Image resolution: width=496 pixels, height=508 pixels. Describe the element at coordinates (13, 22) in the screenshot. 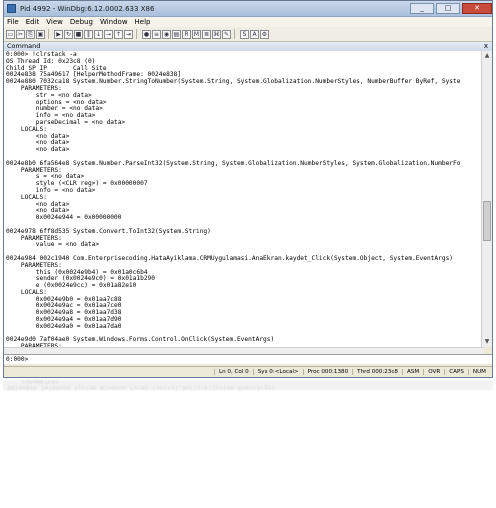

I see `menu-file: File` at that location.